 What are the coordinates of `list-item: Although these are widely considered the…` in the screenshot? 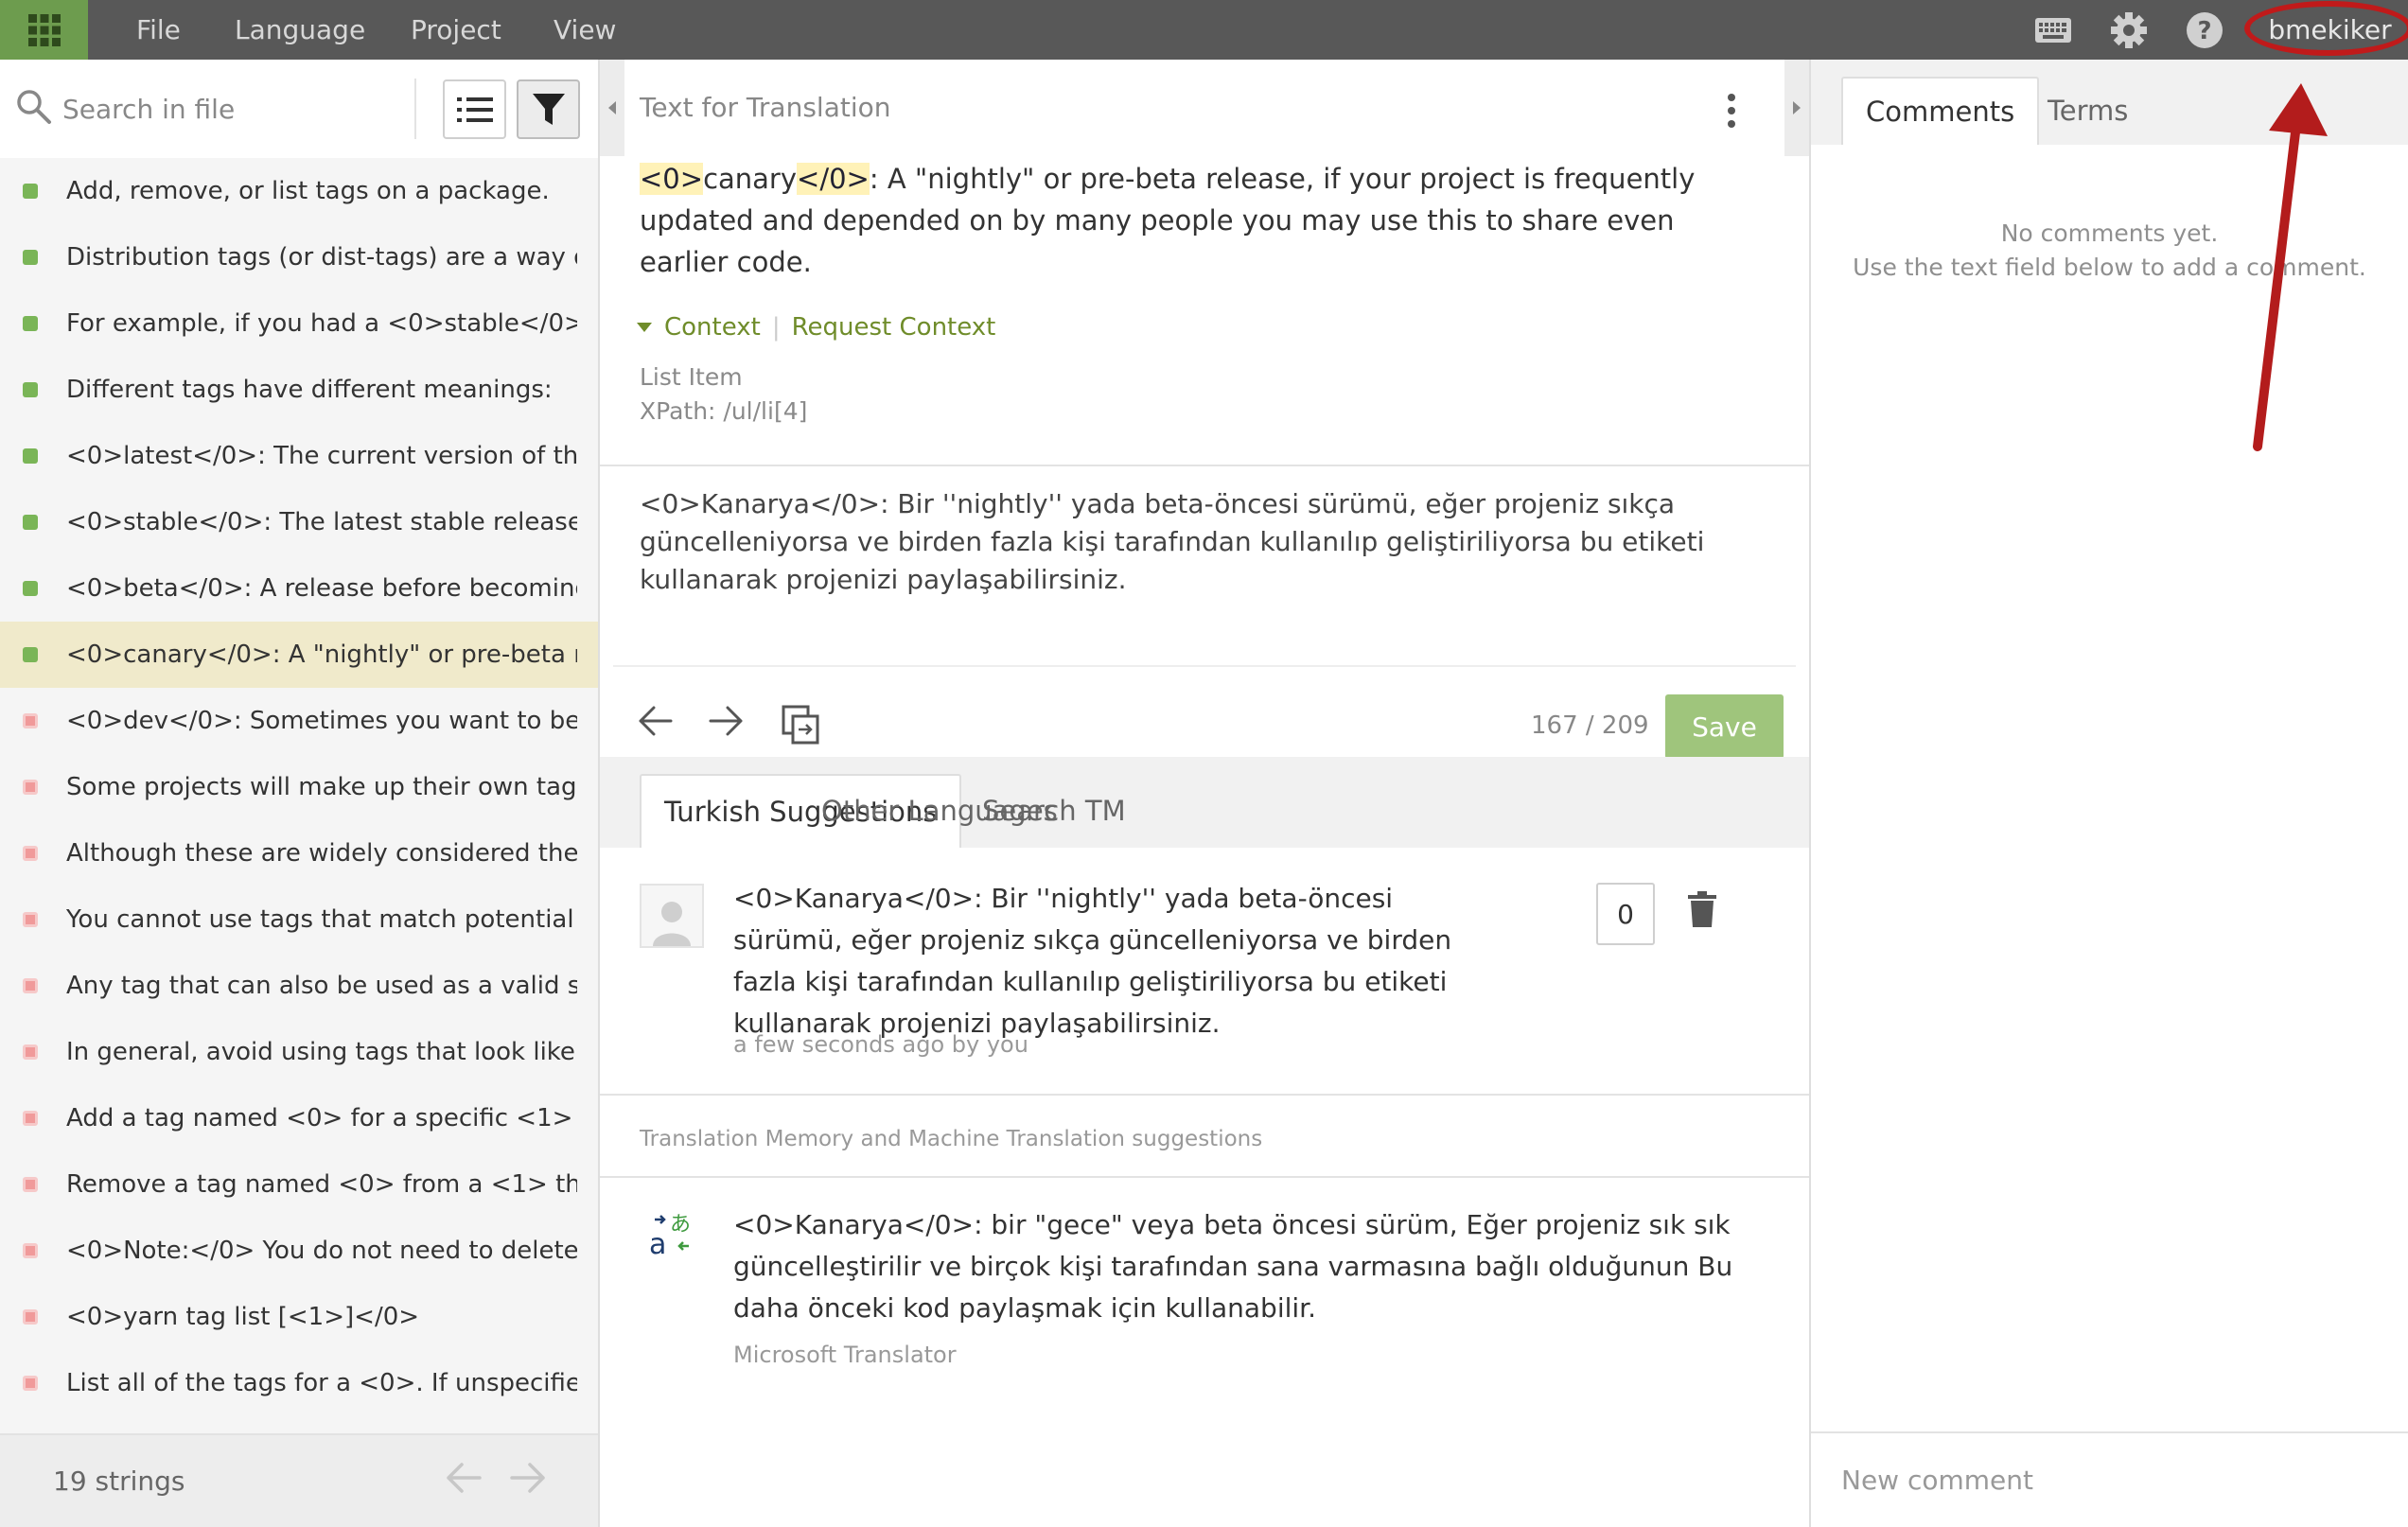 It's located at (299, 853).